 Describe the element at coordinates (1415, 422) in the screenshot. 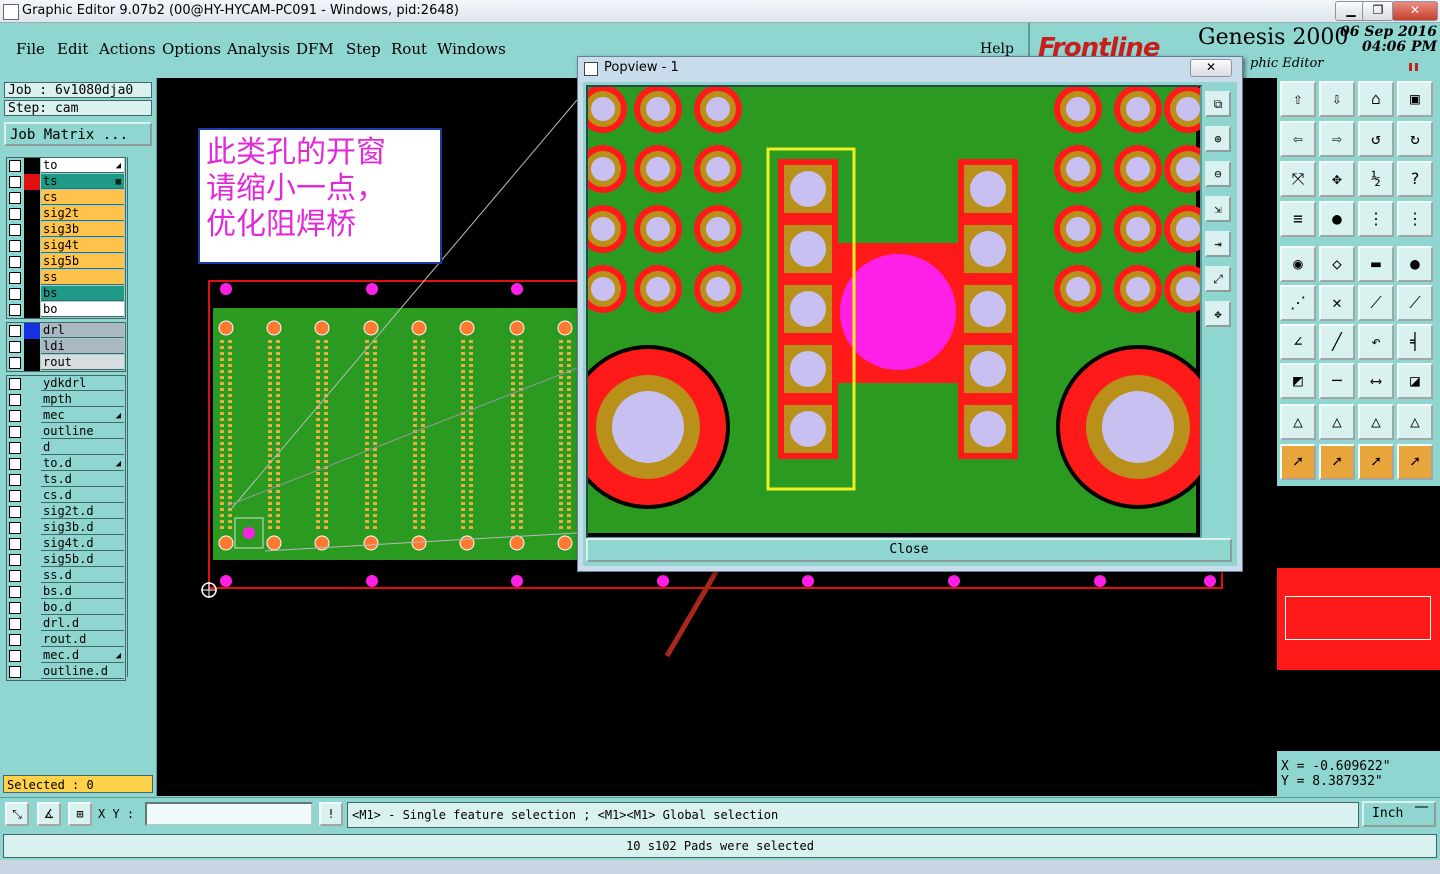

I see `triangle-4-icon: △` at that location.